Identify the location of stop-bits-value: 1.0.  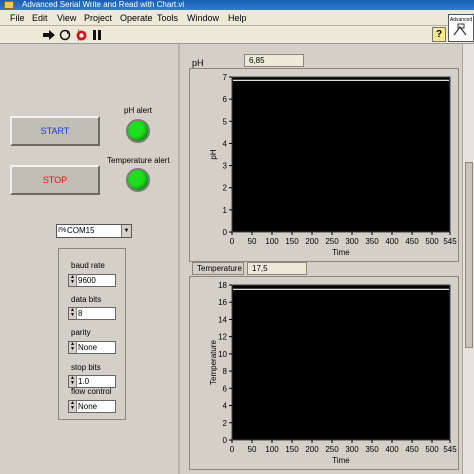
(84, 381).